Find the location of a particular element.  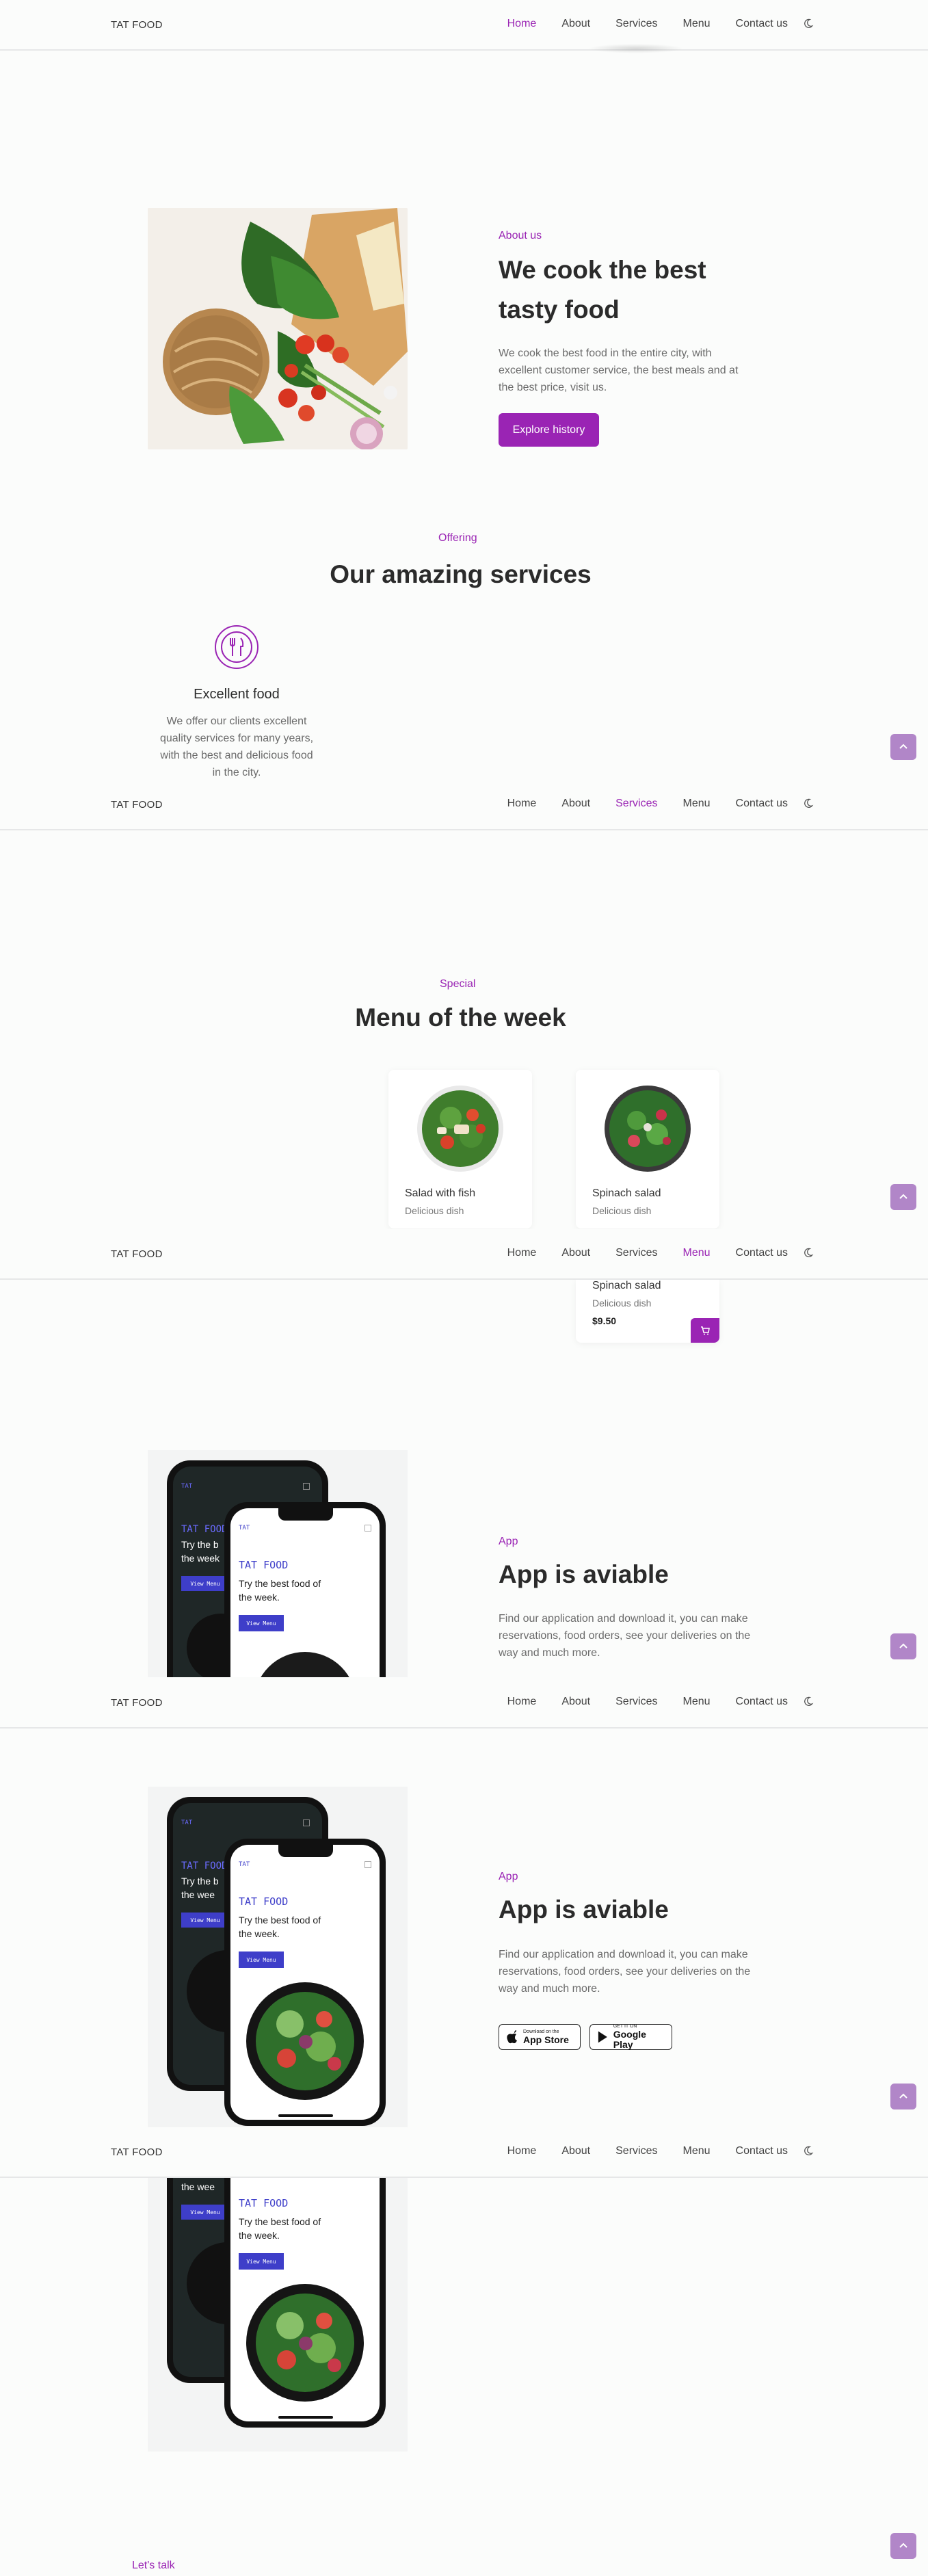

contact-subtitle: Let's talk is located at coordinates (153, 2565).